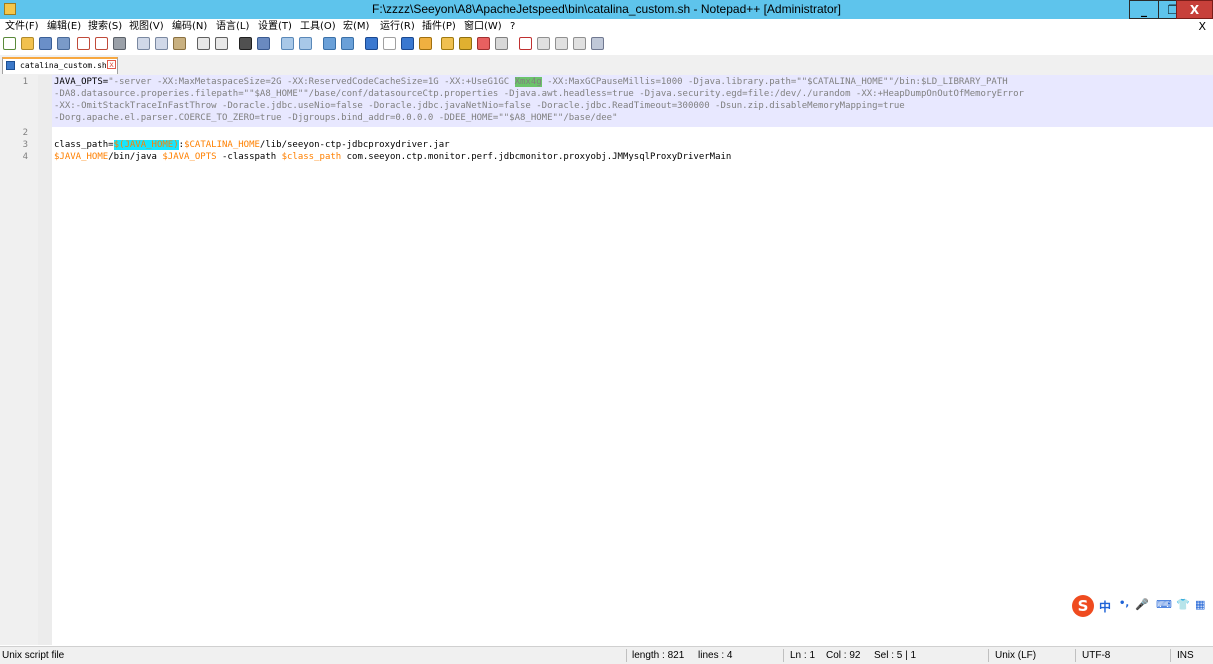 This screenshot has height=664, width=1213. I want to click on sync-vertical-icon, so click(329, 43).